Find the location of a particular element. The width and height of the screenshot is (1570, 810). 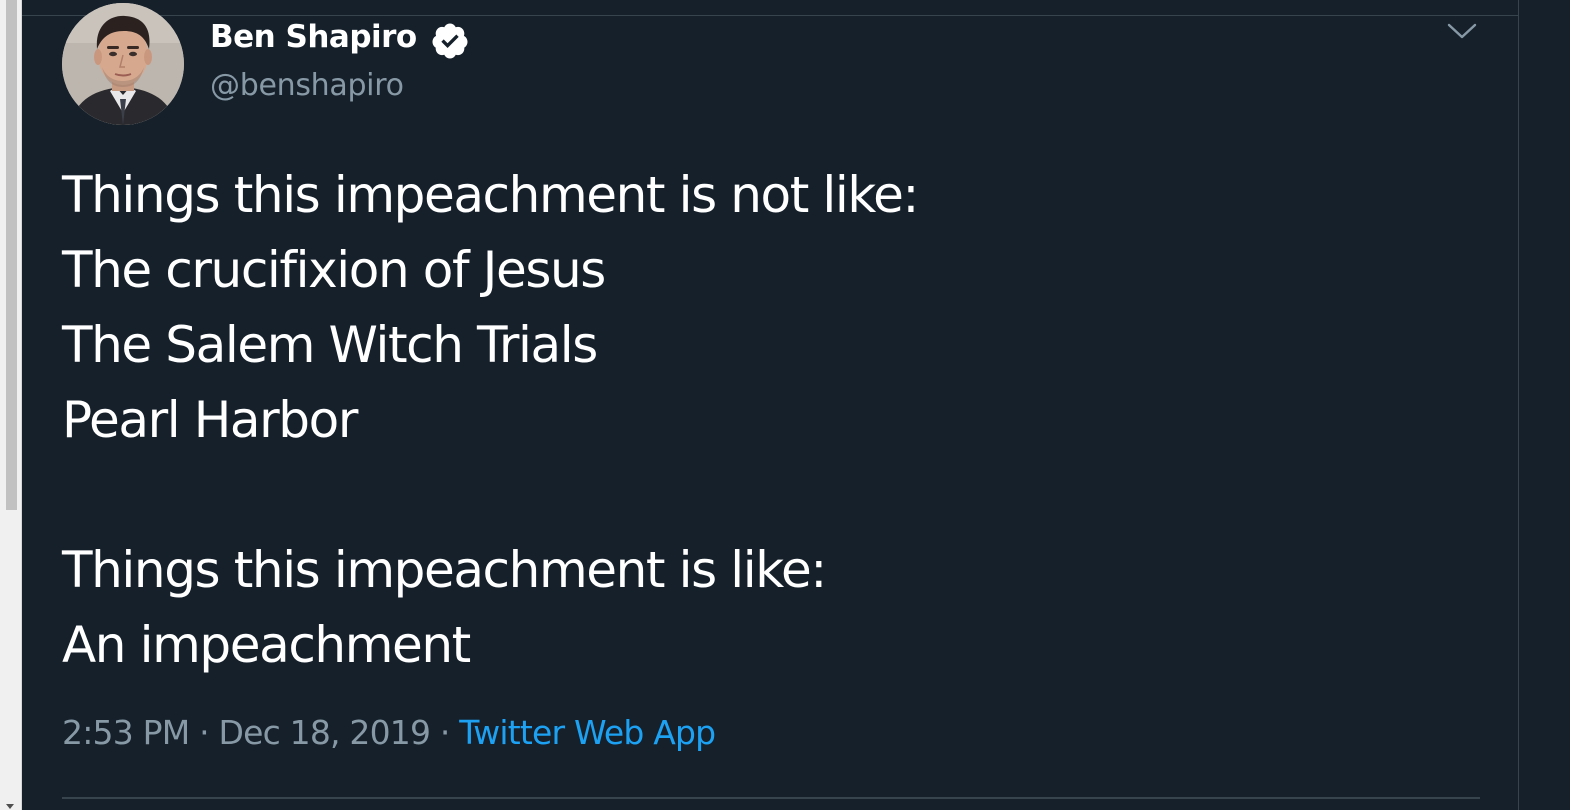

tweet-text-line-blank is located at coordinates (762, 495).